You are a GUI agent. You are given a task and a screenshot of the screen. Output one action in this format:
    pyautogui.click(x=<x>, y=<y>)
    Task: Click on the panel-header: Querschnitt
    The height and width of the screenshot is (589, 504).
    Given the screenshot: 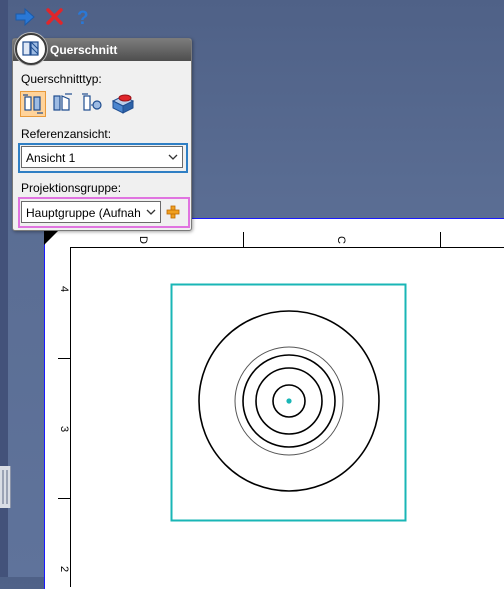 What is the action you would take?
    pyautogui.click(x=102, y=49)
    